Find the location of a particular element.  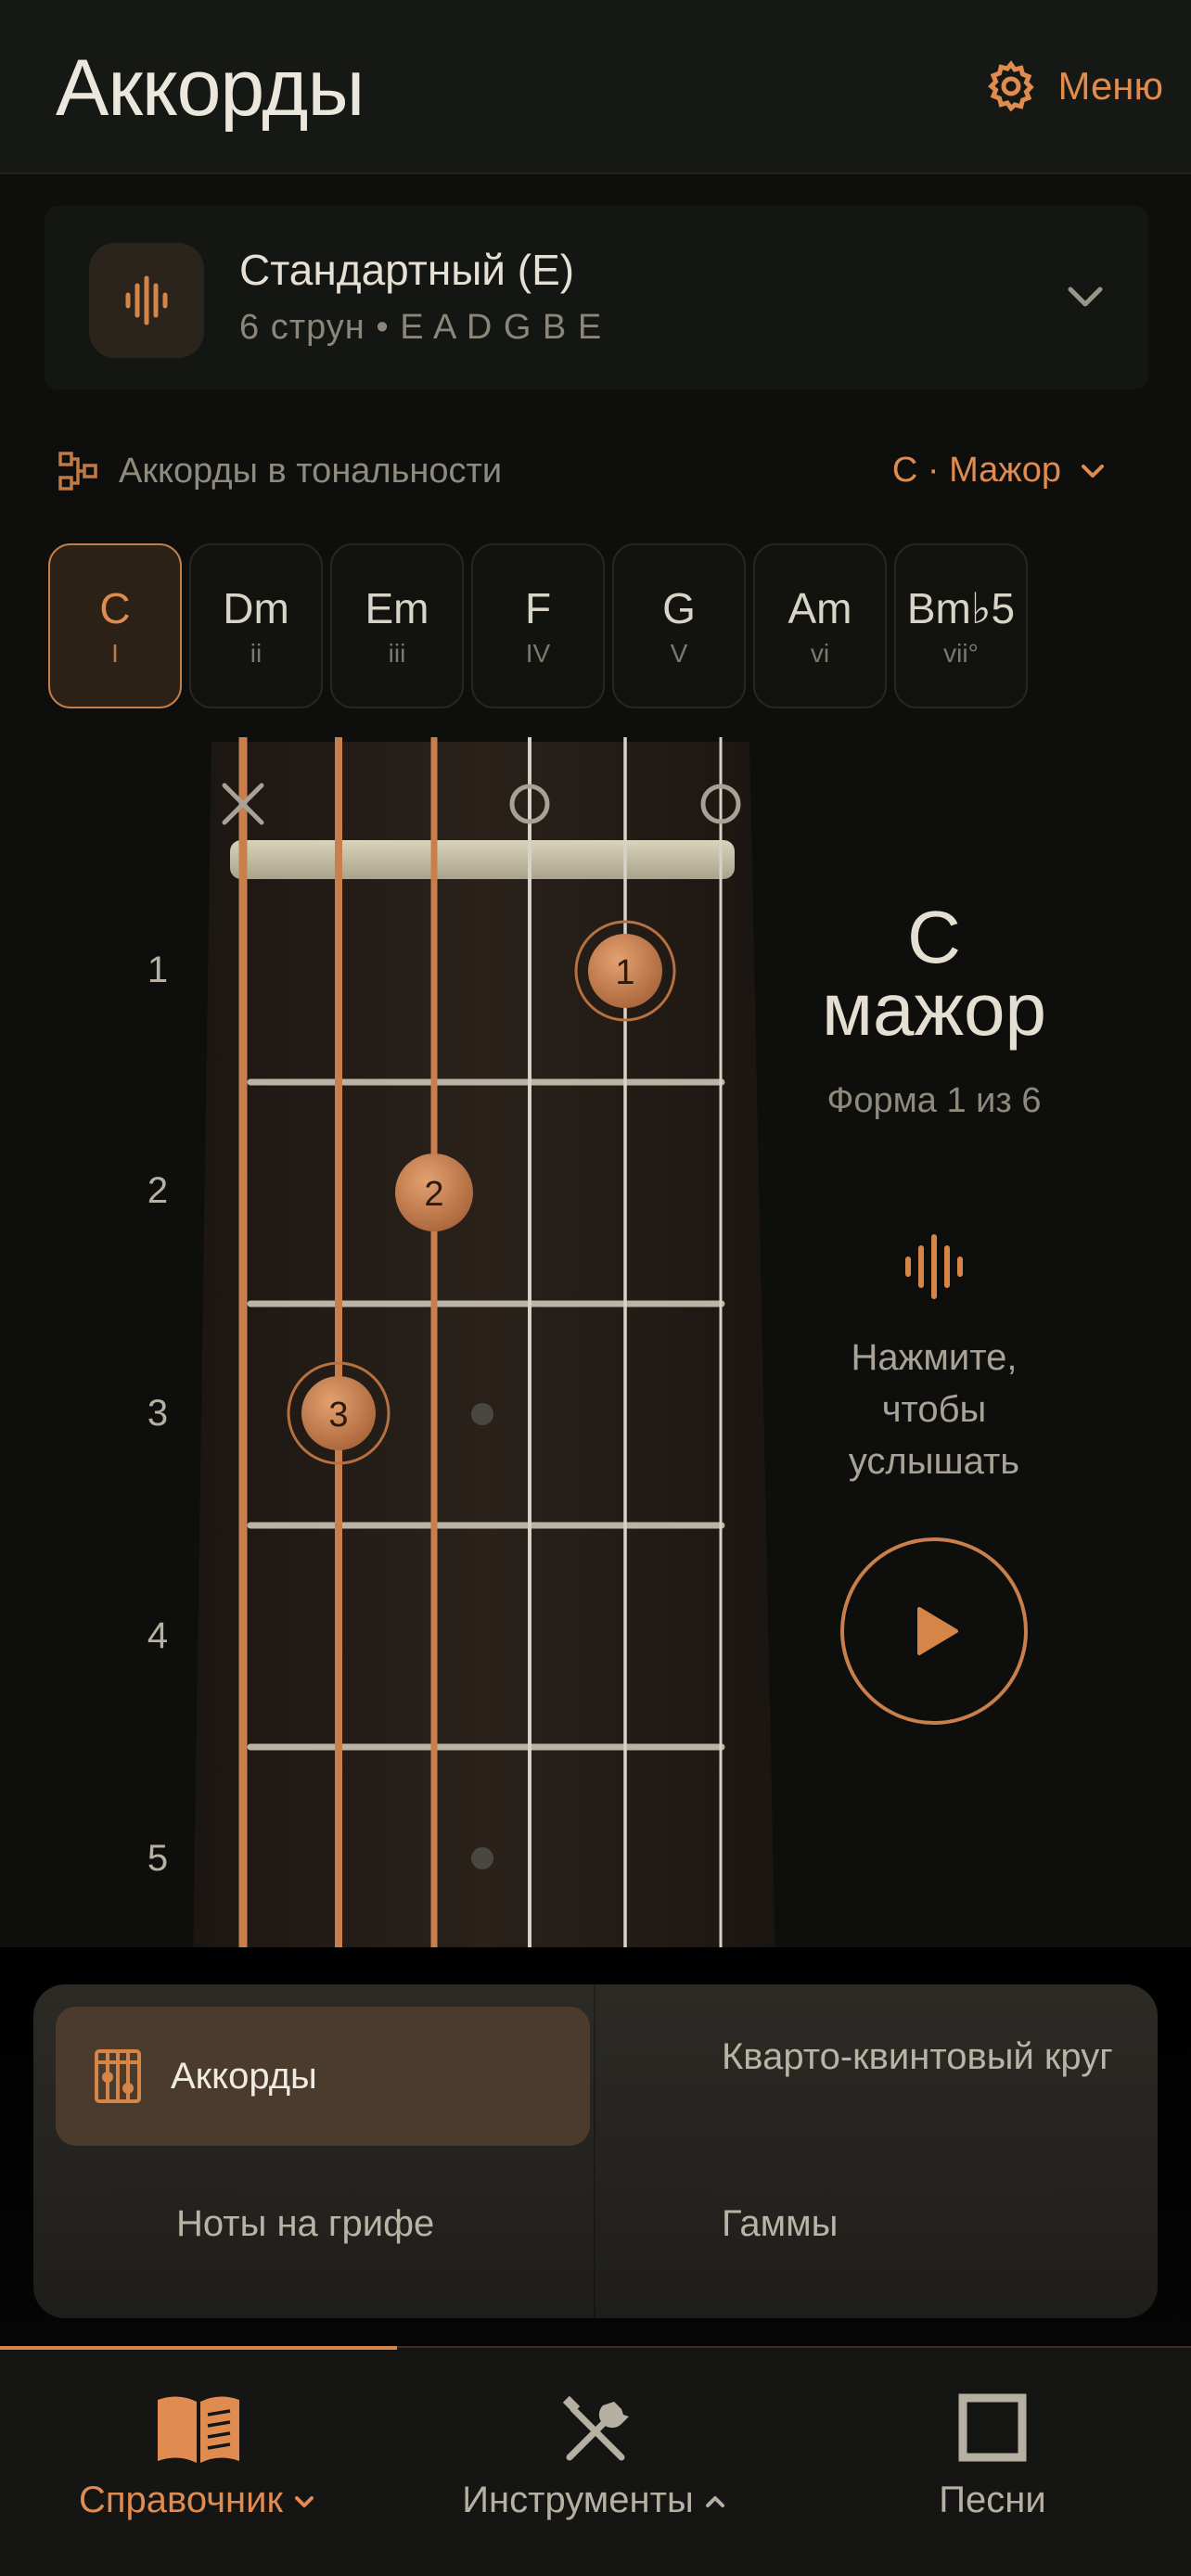

chord-chip-em: Em iii is located at coordinates (397, 625).